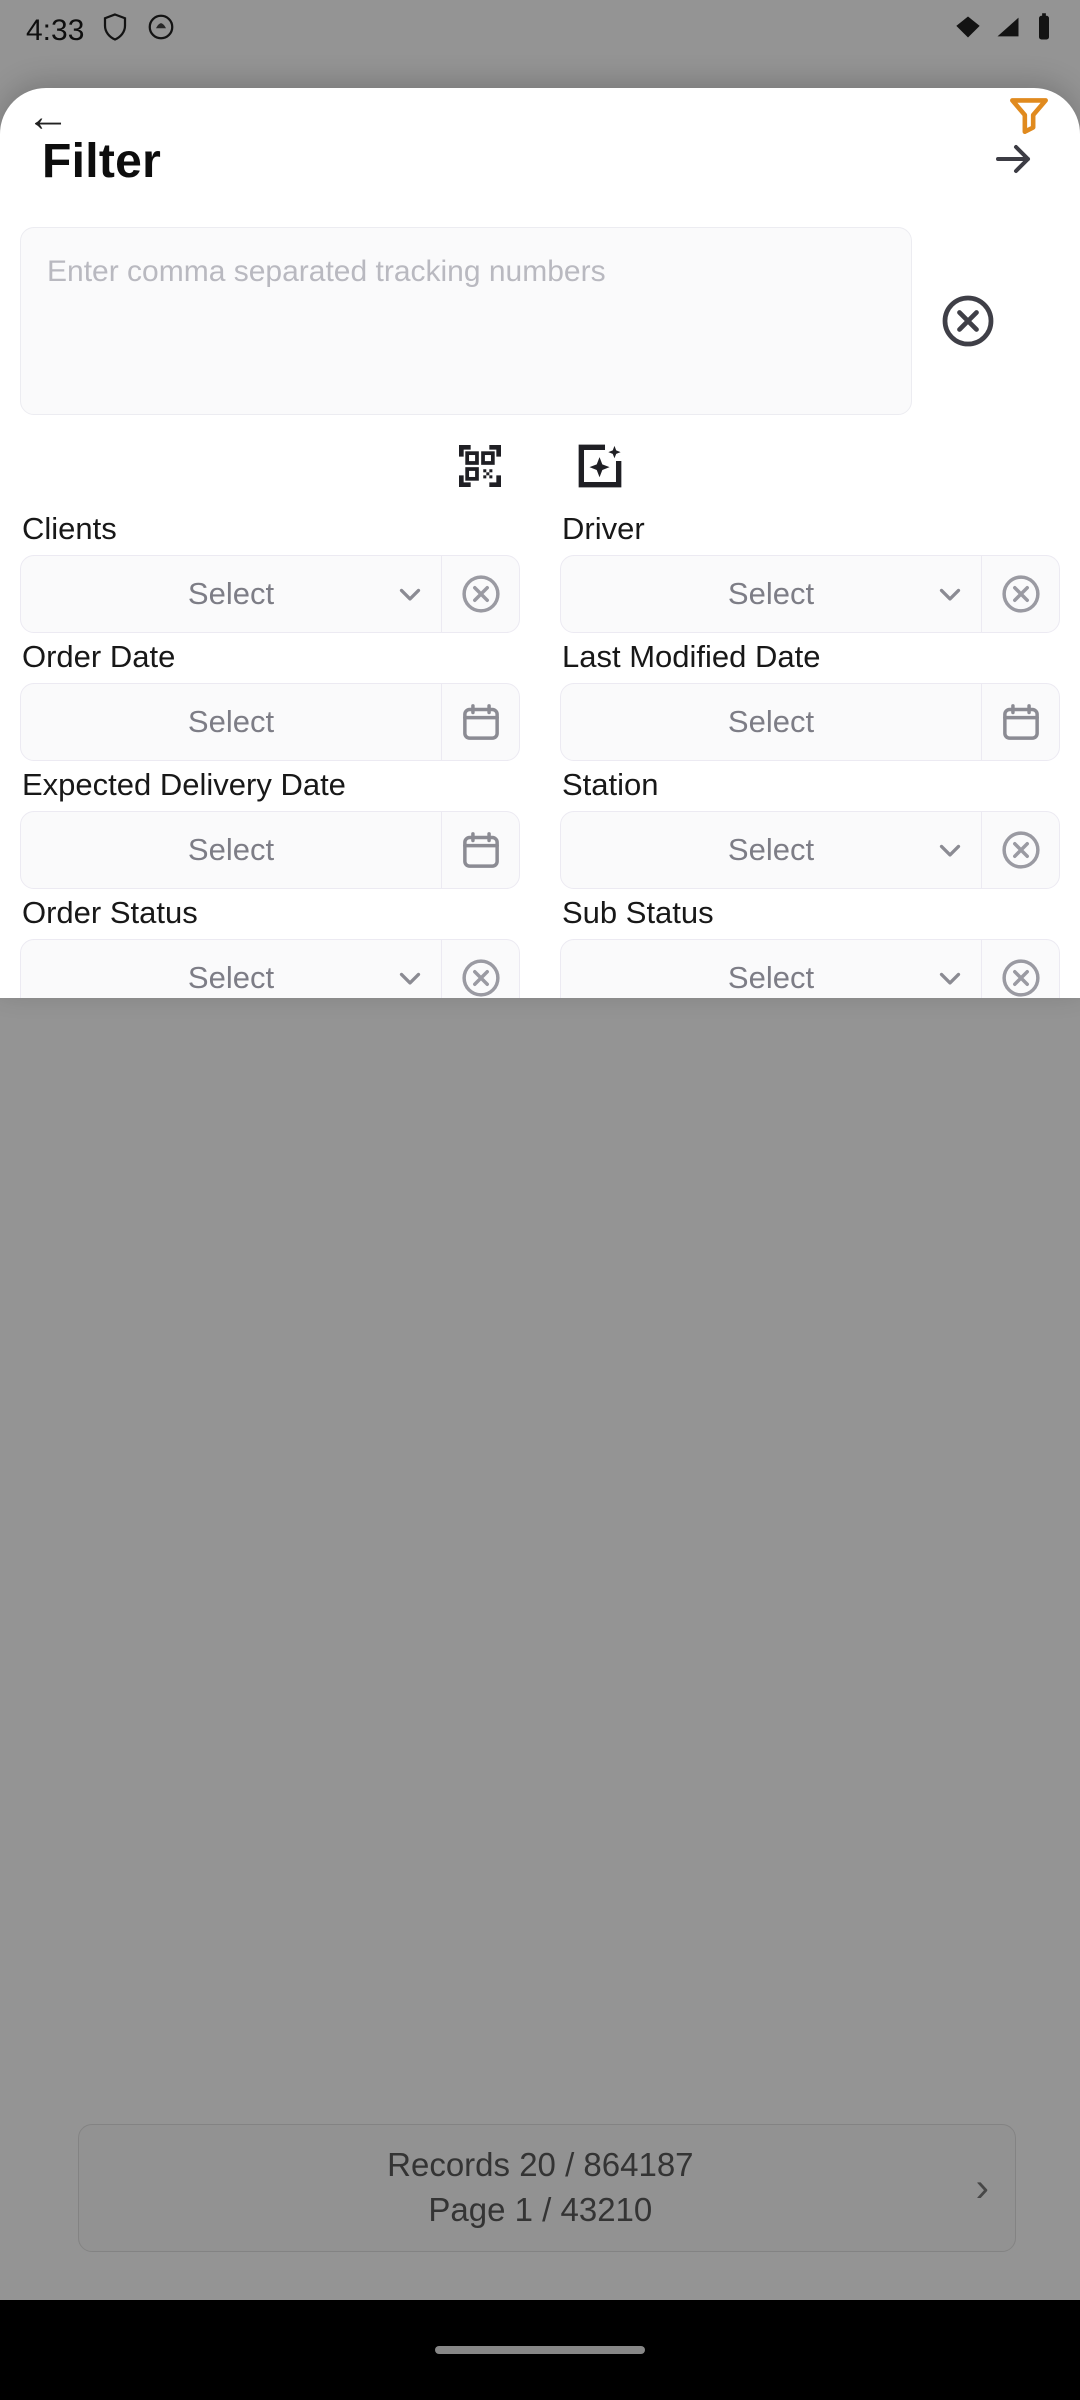 The image size is (1080, 2400). I want to click on field-label: Sub Status, so click(638, 912).